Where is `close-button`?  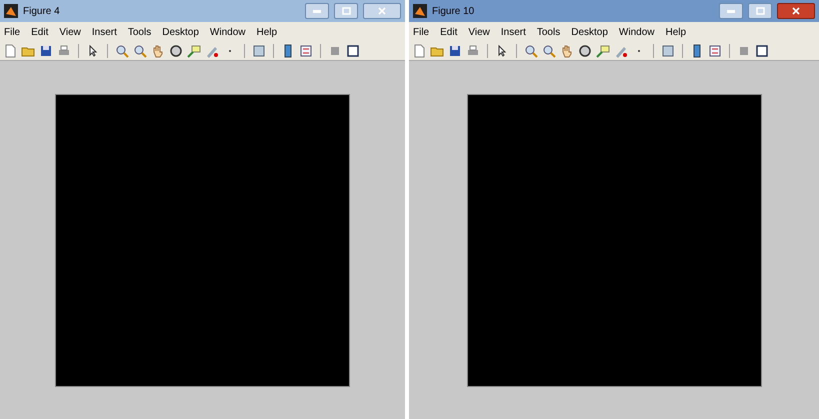
close-button is located at coordinates (796, 11).